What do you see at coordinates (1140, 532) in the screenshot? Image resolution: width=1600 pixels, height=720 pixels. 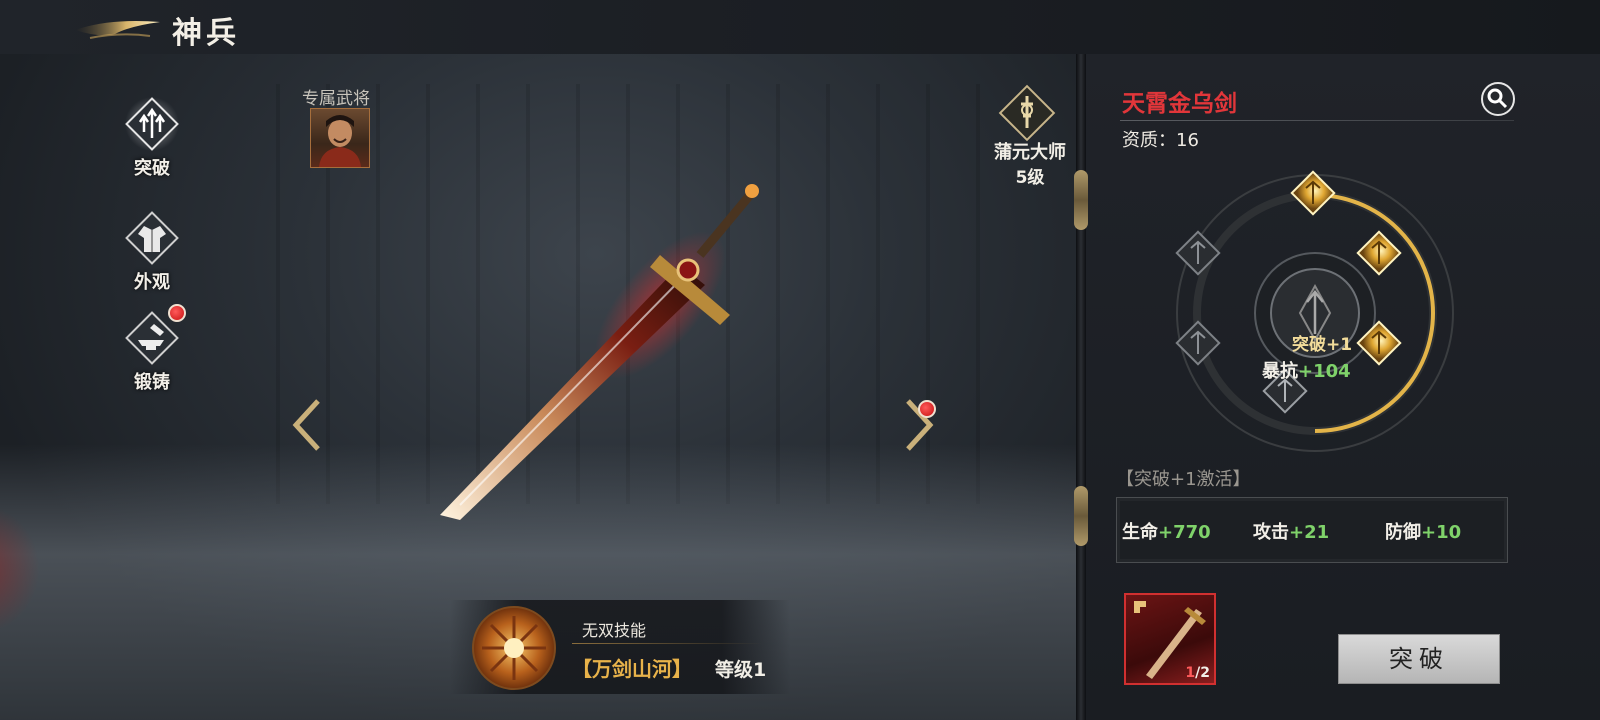 I see `stat-hp-label: 生命` at bounding box center [1140, 532].